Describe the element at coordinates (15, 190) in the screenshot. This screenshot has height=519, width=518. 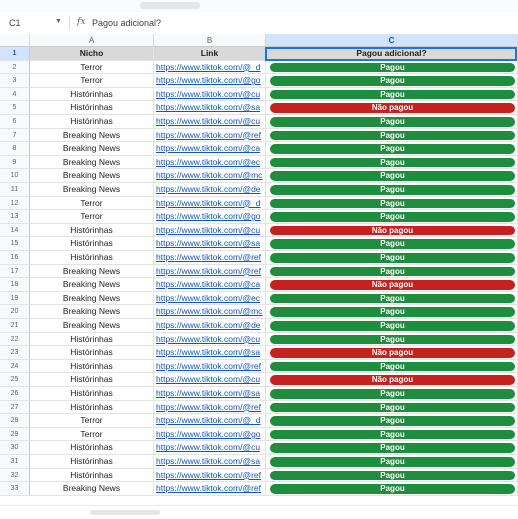
I see `row-number: 11` at that location.